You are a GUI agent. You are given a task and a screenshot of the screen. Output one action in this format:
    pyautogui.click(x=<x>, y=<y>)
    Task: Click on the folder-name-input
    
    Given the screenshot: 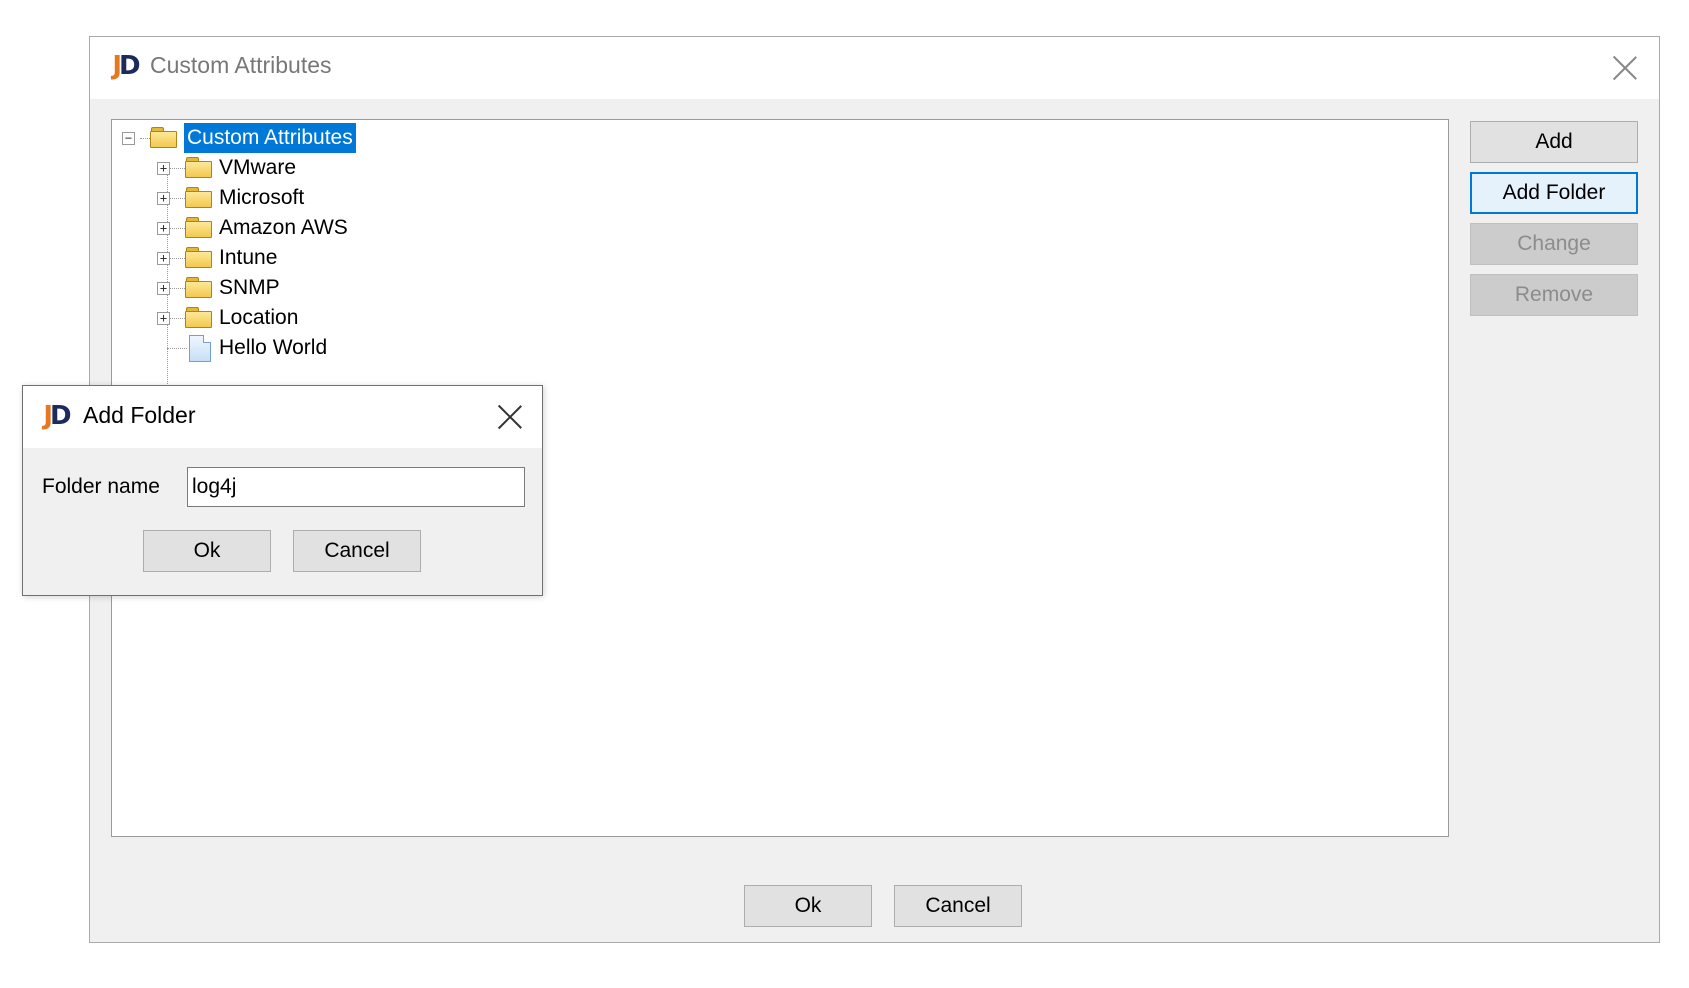 What is the action you would take?
    pyautogui.click(x=356, y=487)
    